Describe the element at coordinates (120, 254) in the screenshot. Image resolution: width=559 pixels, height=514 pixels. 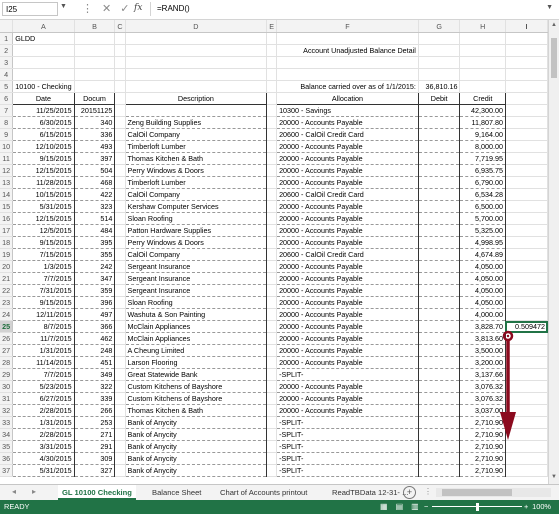
I see `cell-c19` at that location.